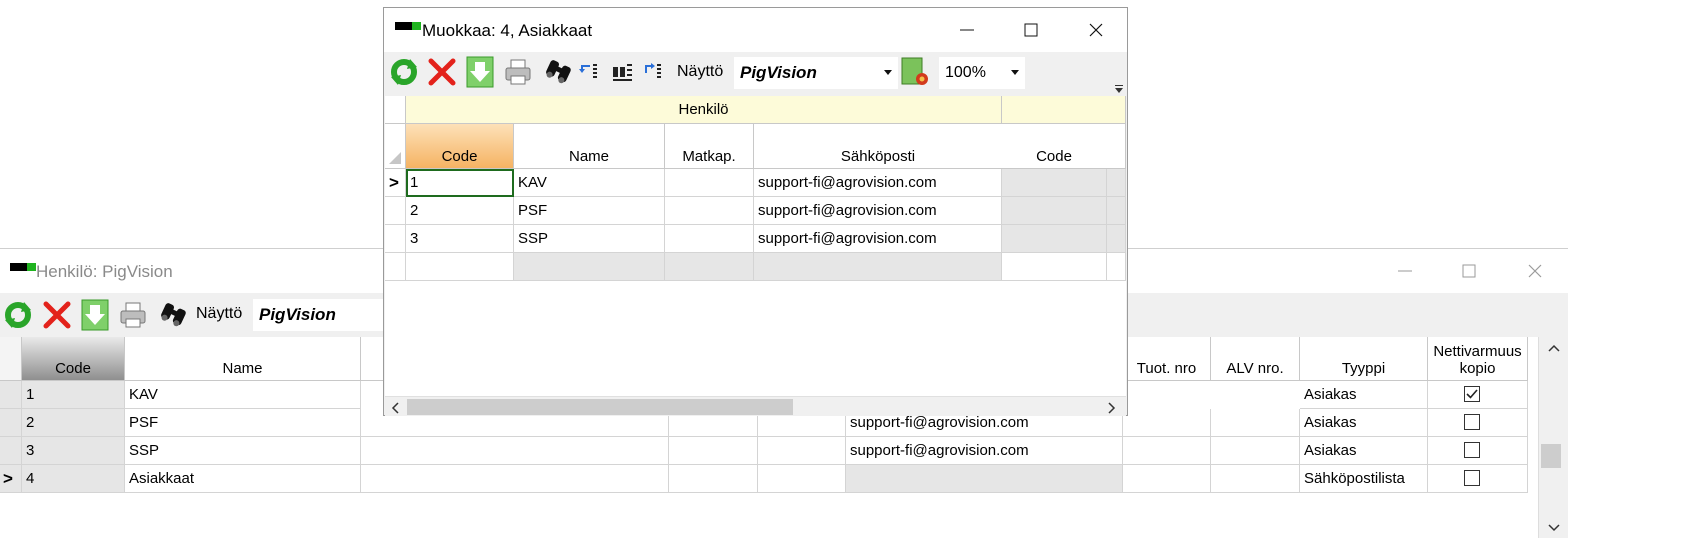 This screenshot has width=1700, height=538. What do you see at coordinates (982, 73) in the screenshot?
I see `zoom-select: 100%` at bounding box center [982, 73].